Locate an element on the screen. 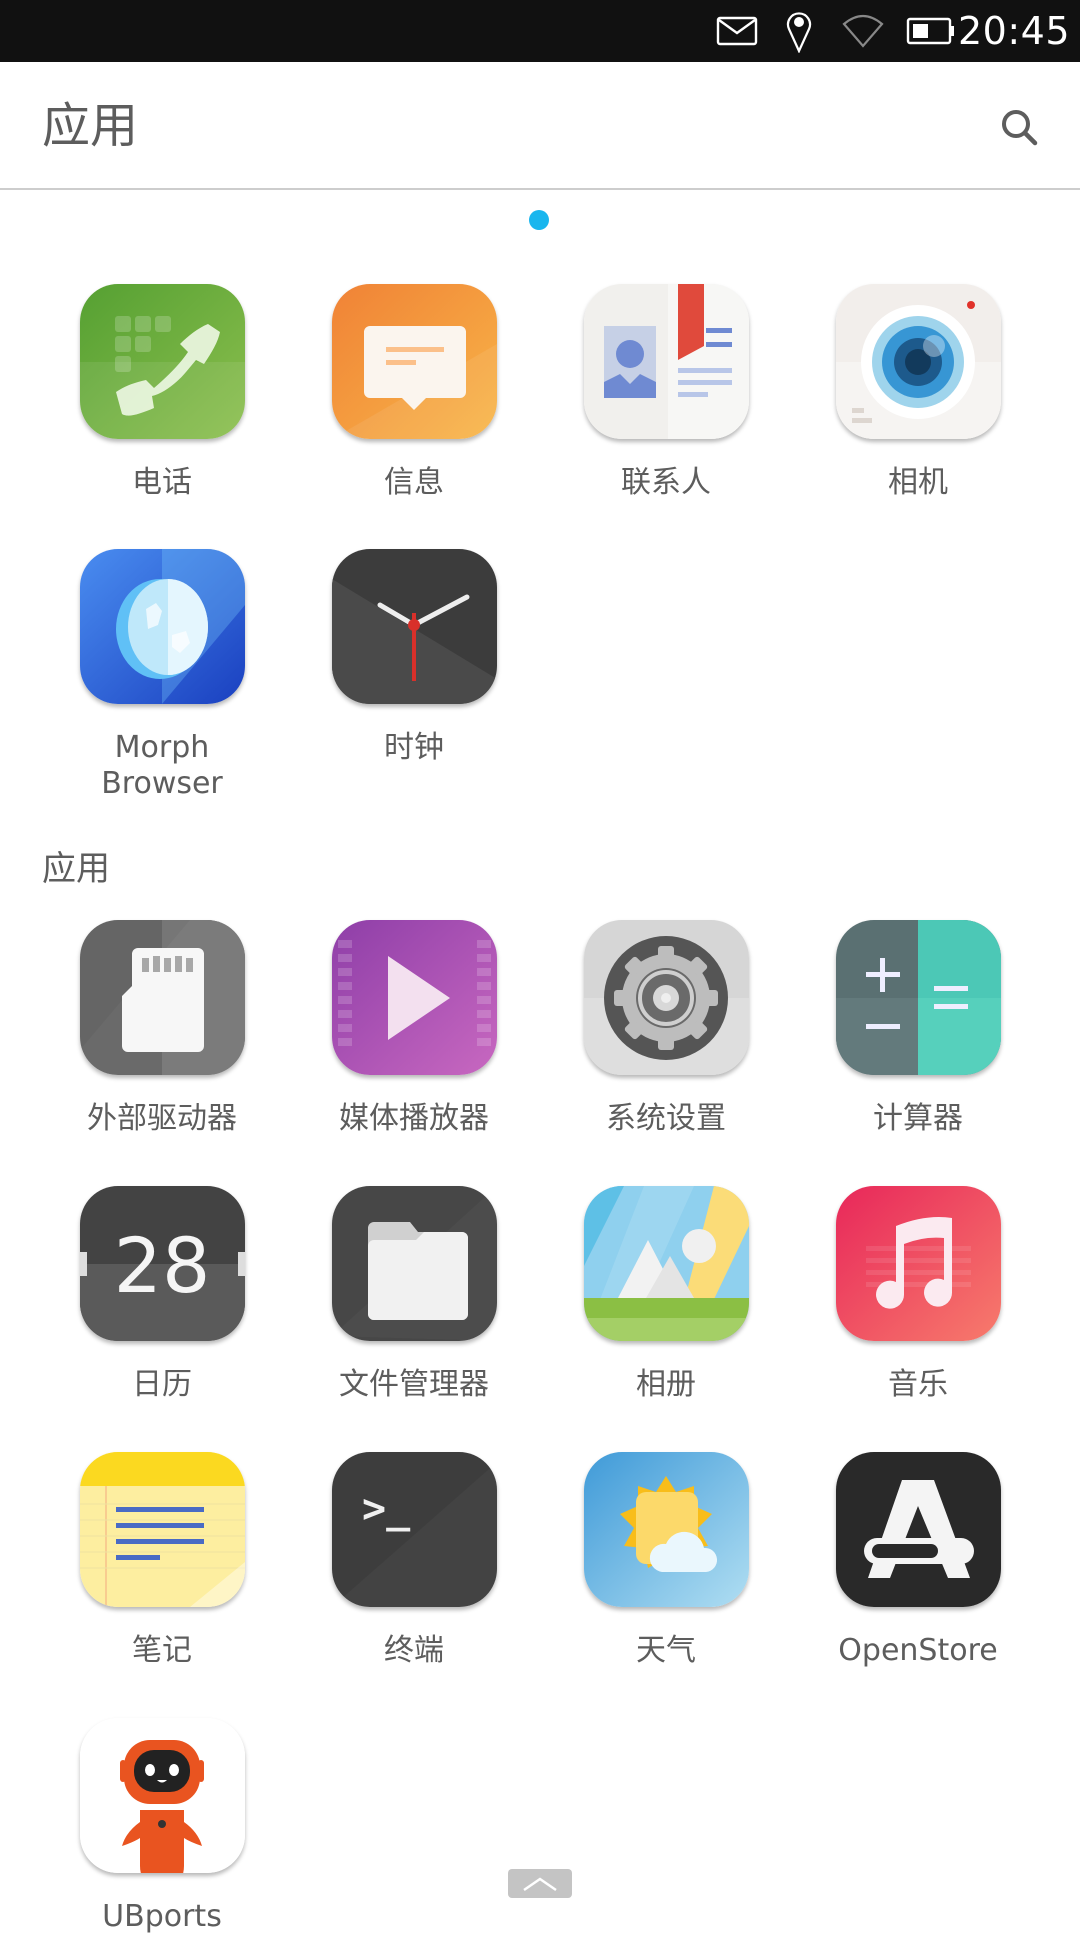 The image size is (1080, 1935). app-label: 外部驱动器 is located at coordinates (162, 1118).